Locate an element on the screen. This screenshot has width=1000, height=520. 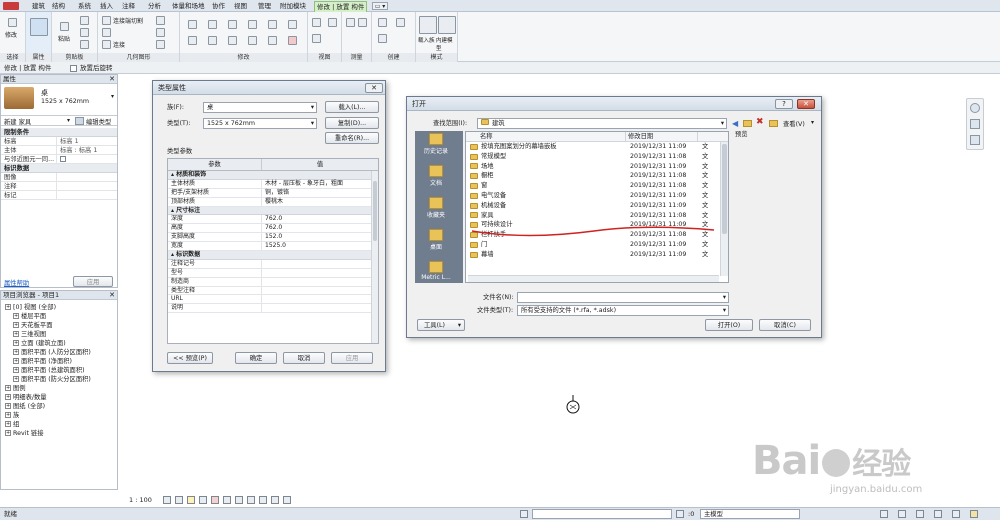
properties-help-link: 属性帮助 is located at coordinates (16, 282).